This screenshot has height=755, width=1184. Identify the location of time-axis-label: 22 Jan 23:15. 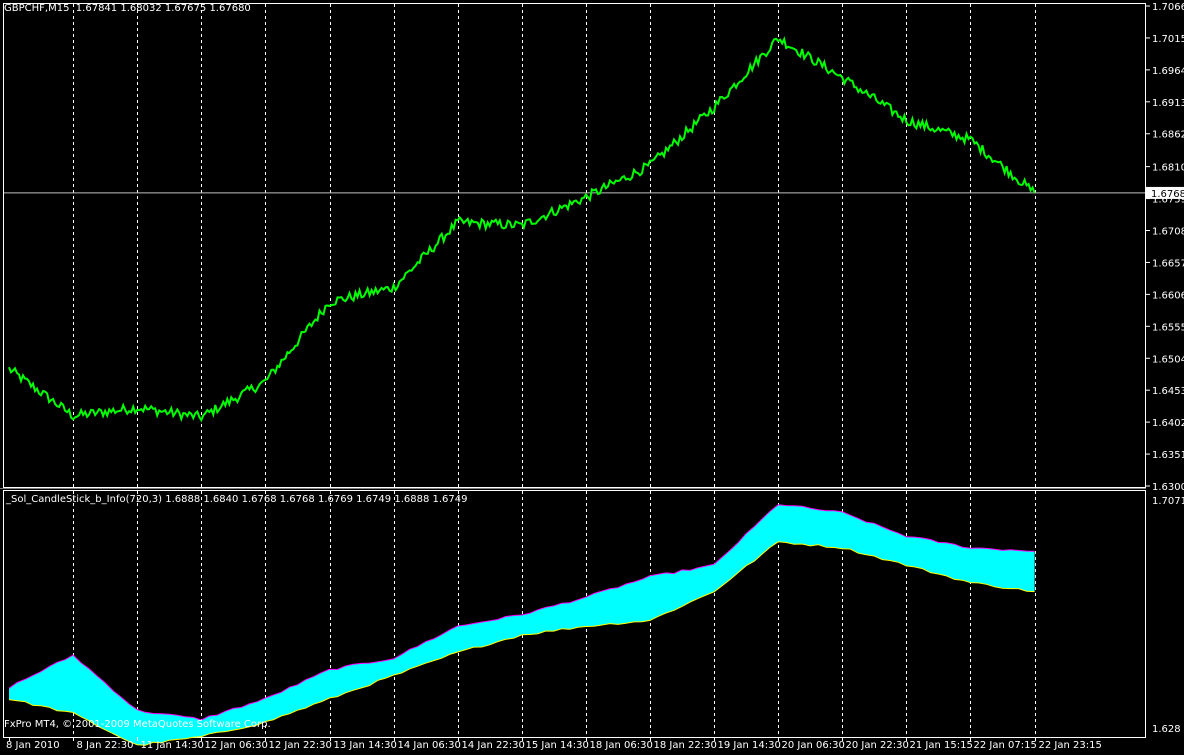
(1070, 745).